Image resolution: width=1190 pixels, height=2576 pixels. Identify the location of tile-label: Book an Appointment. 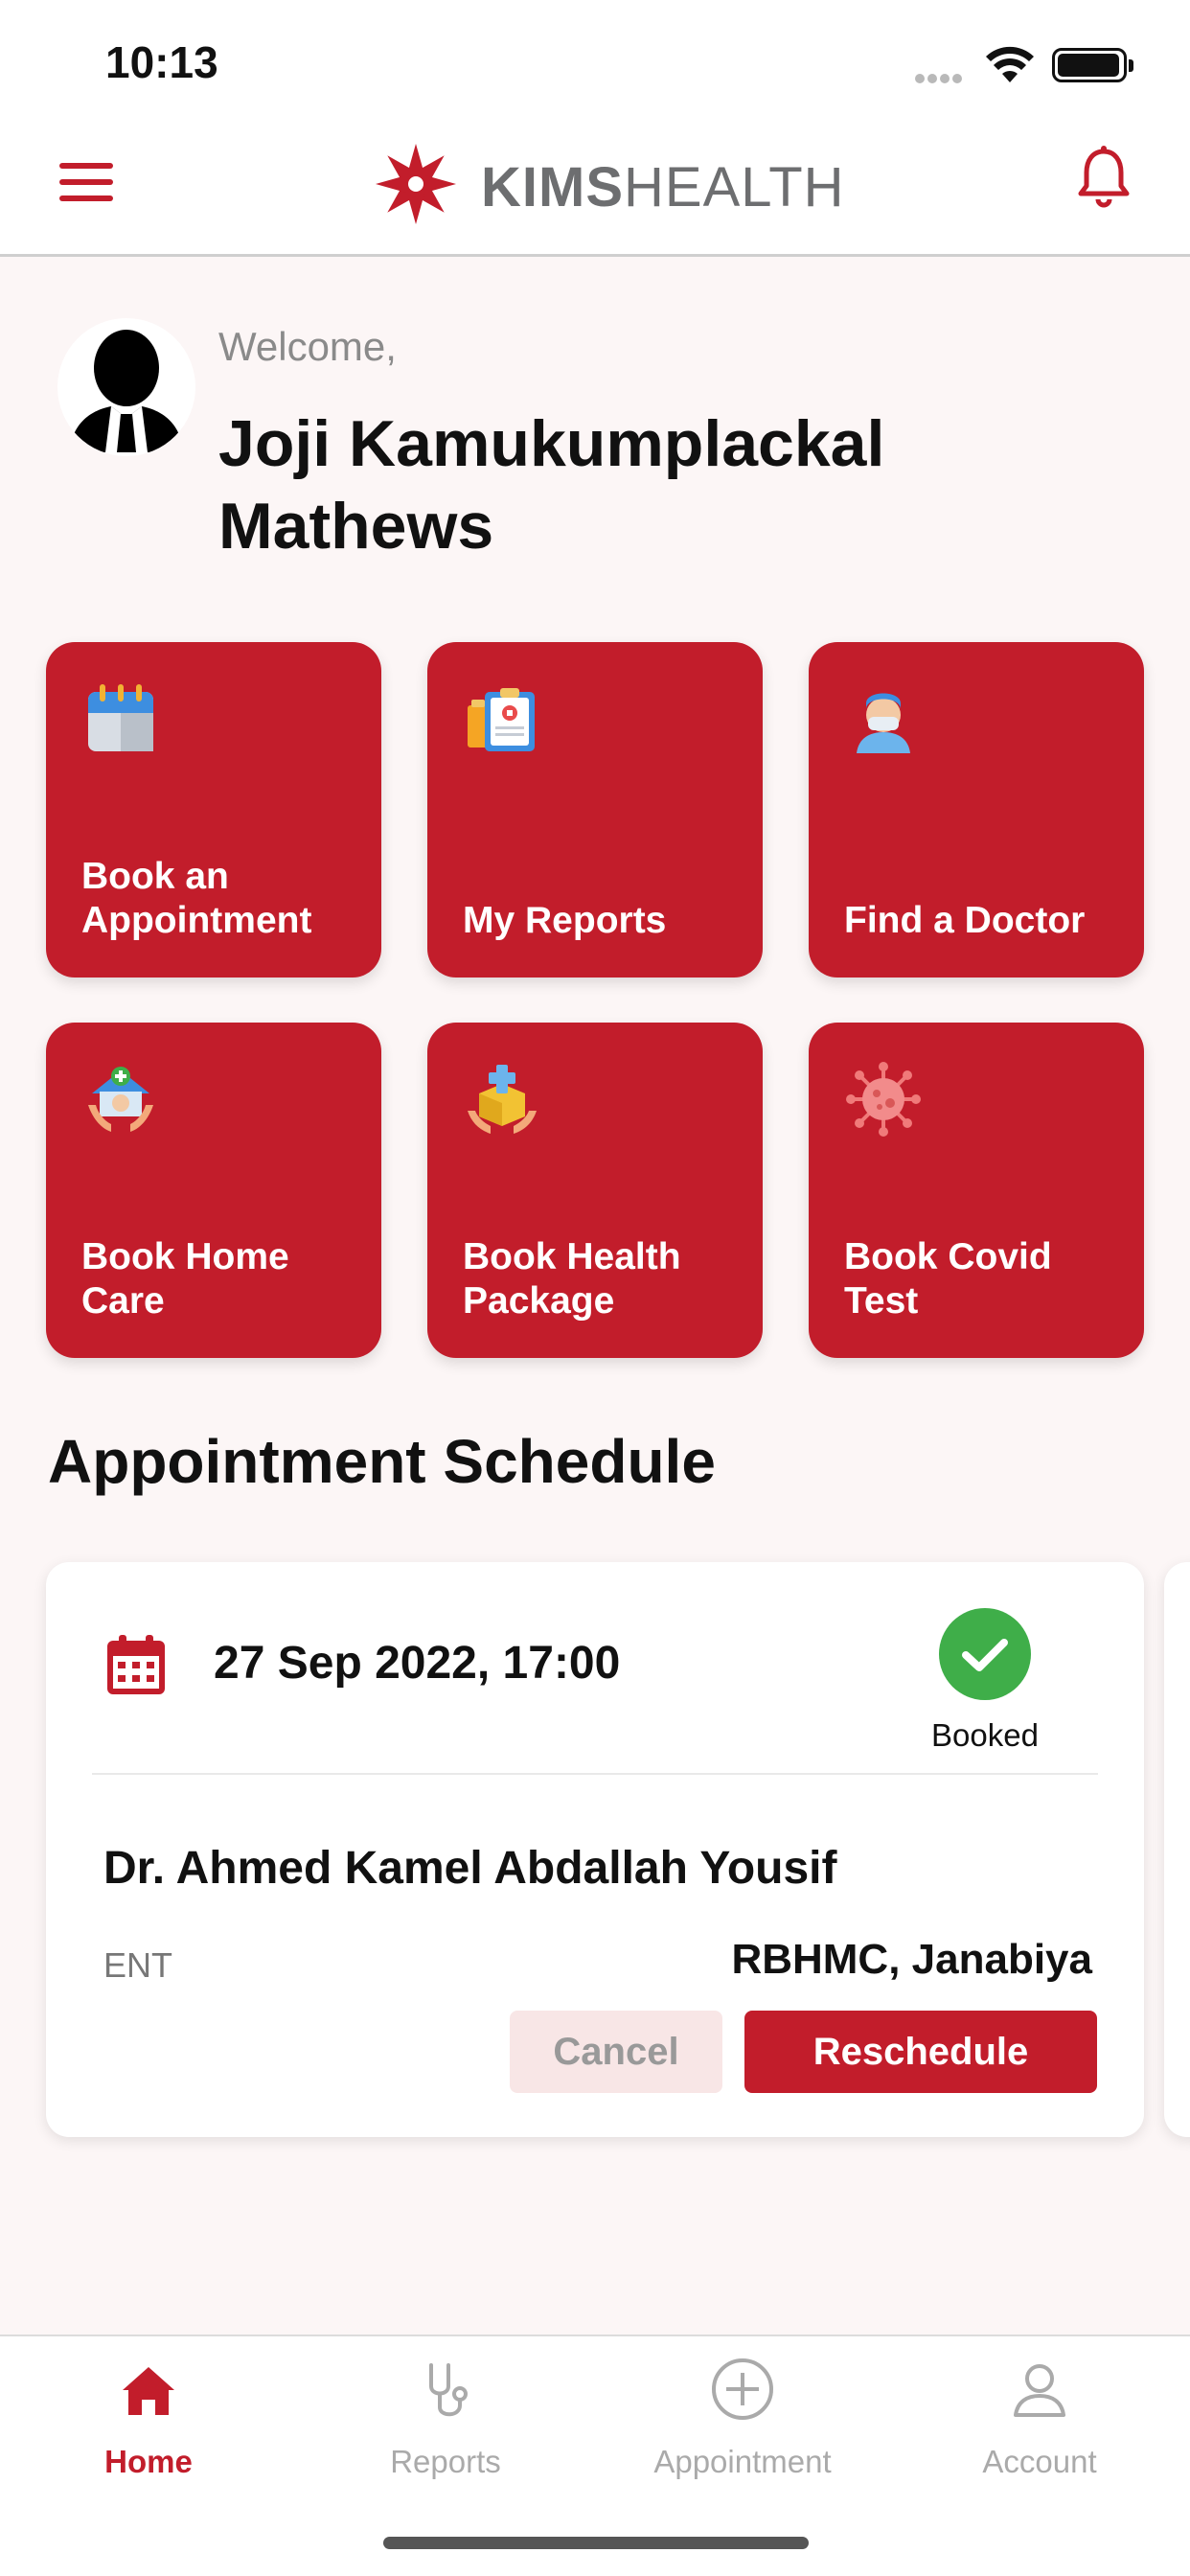
(197, 899).